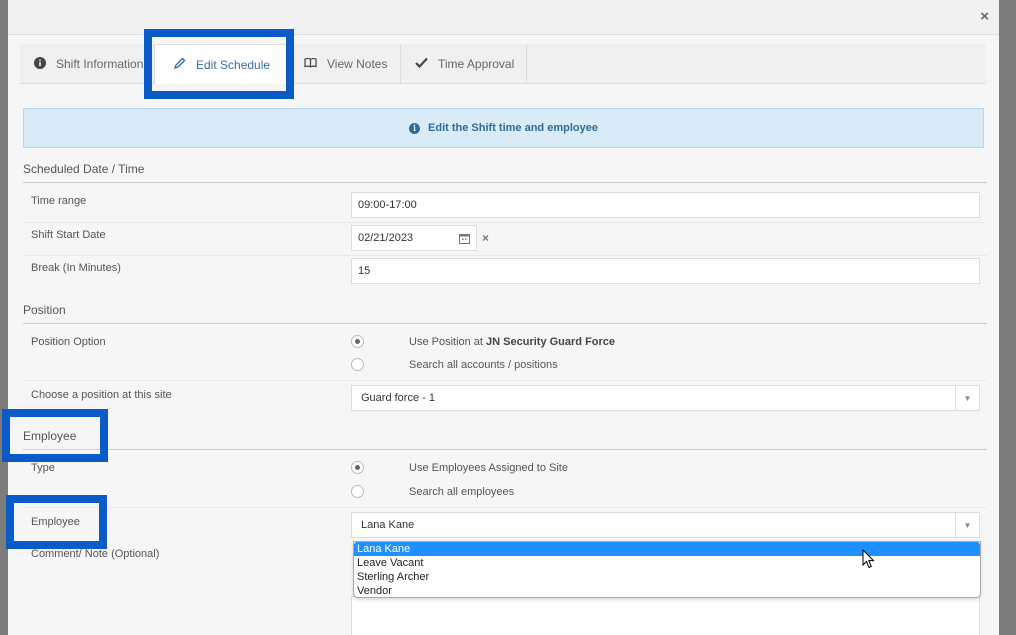  Describe the element at coordinates (665, 525) in the screenshot. I see `employee-select: Lana Kane ▼` at that location.